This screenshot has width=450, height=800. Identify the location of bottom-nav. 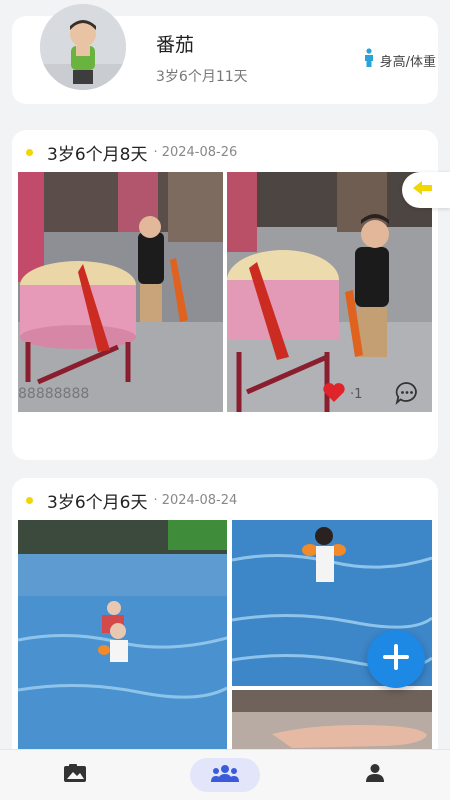
(225, 774).